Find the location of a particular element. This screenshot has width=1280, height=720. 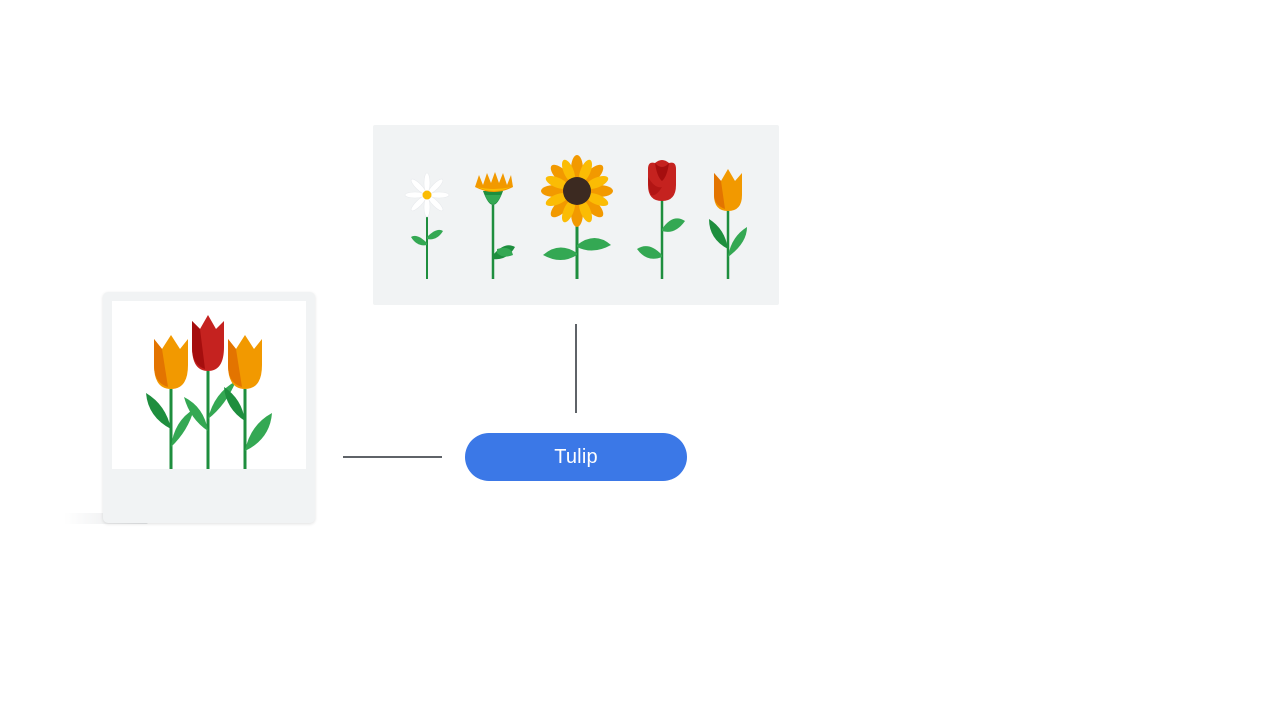

tulip-icon is located at coordinates (728, 224).